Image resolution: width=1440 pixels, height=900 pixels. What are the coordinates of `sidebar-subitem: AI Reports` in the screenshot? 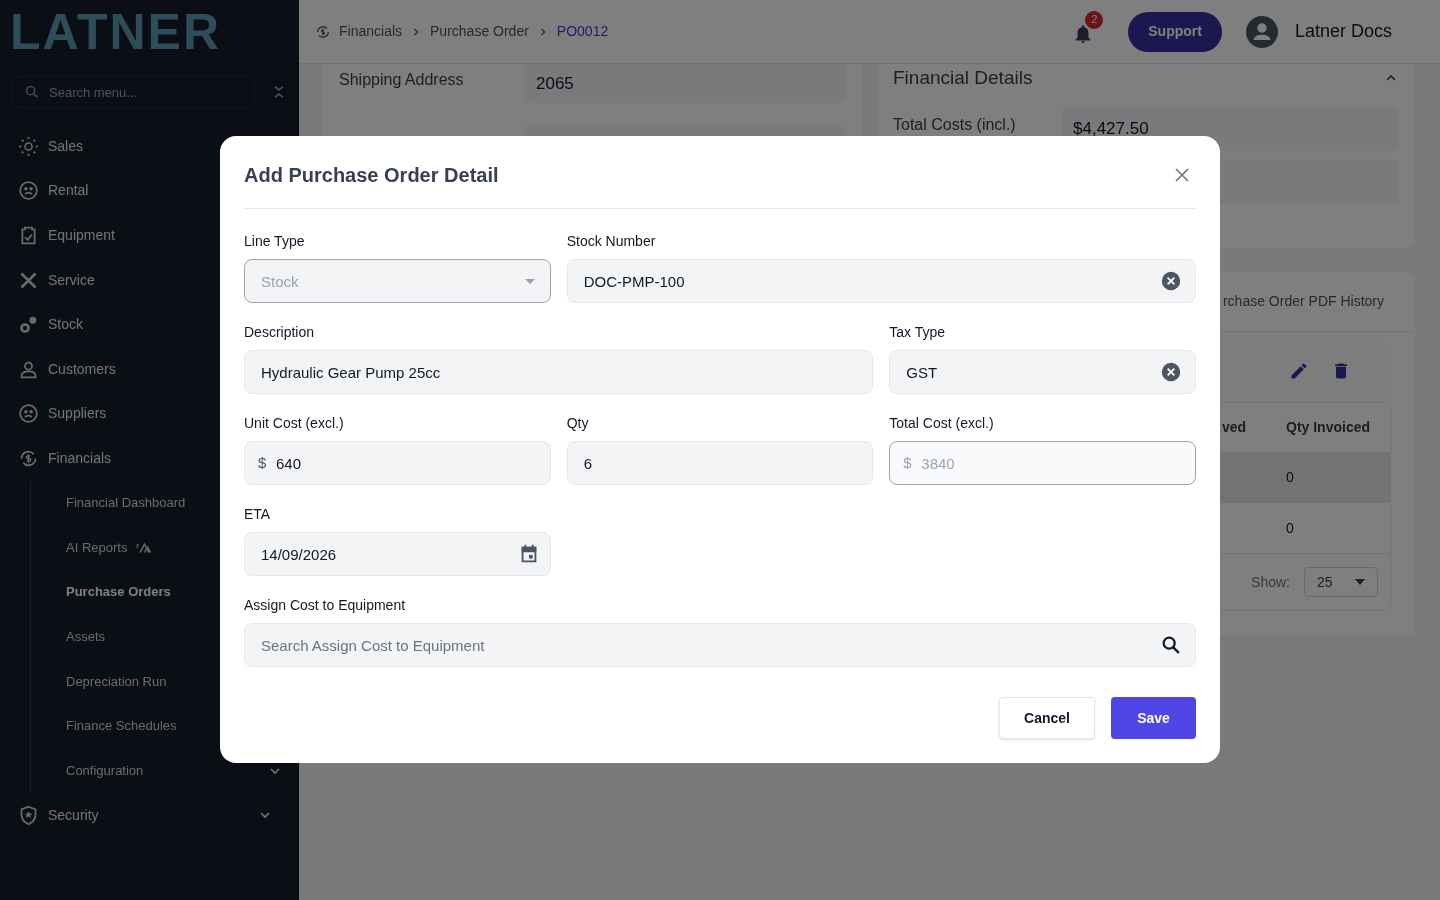 It's located at (97, 547).